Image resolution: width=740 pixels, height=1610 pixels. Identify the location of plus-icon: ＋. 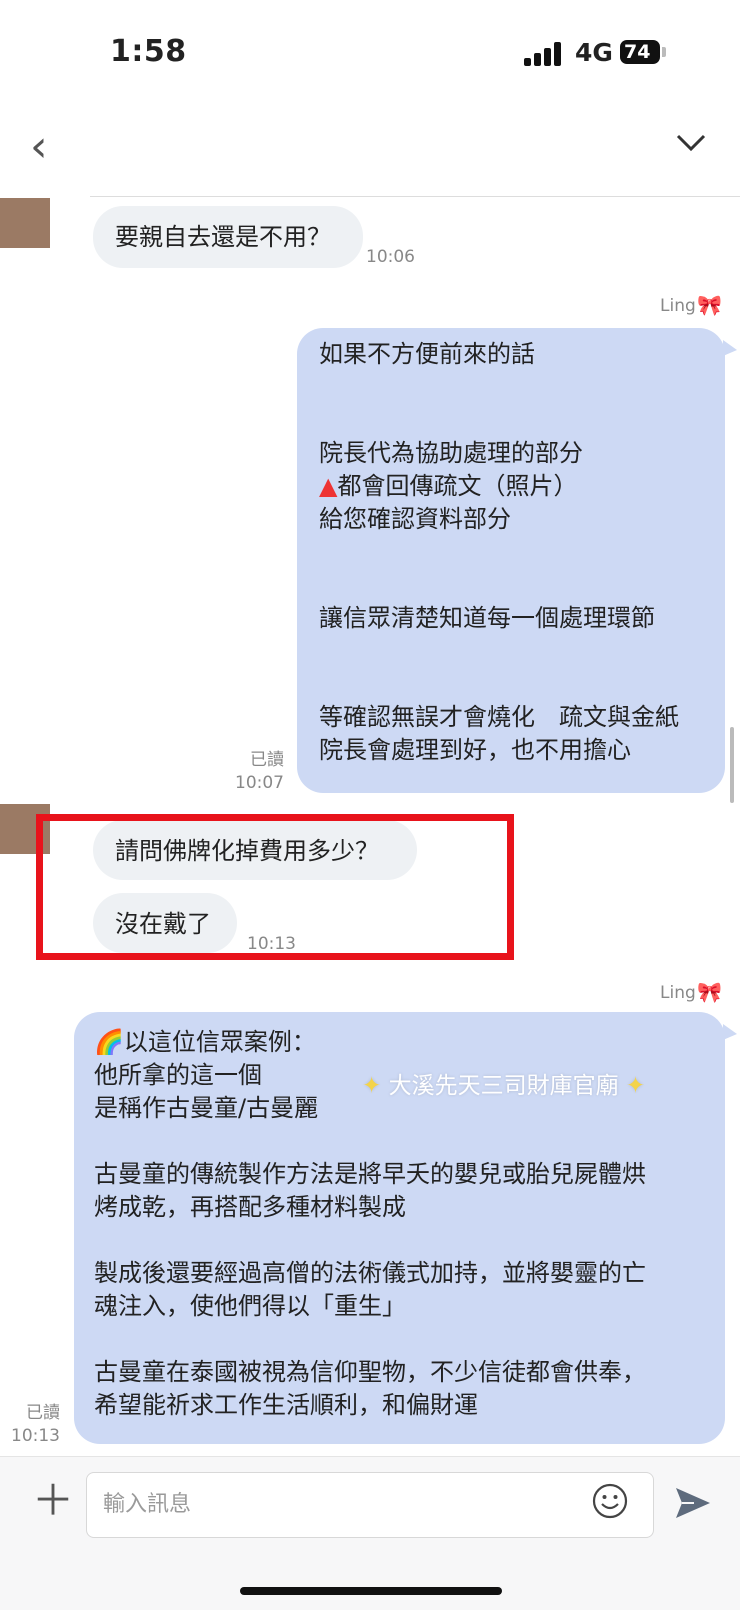
(53, 1501).